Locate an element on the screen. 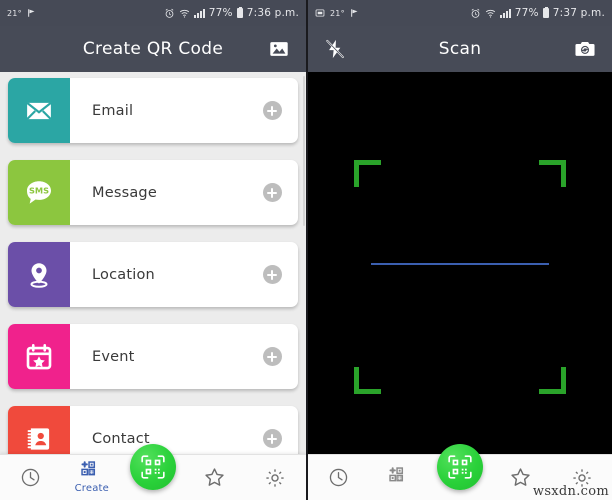 Image resolution: width=612 pixels, height=500 pixels. bottom-nav: wsxdn.com is located at coordinates (460, 472).